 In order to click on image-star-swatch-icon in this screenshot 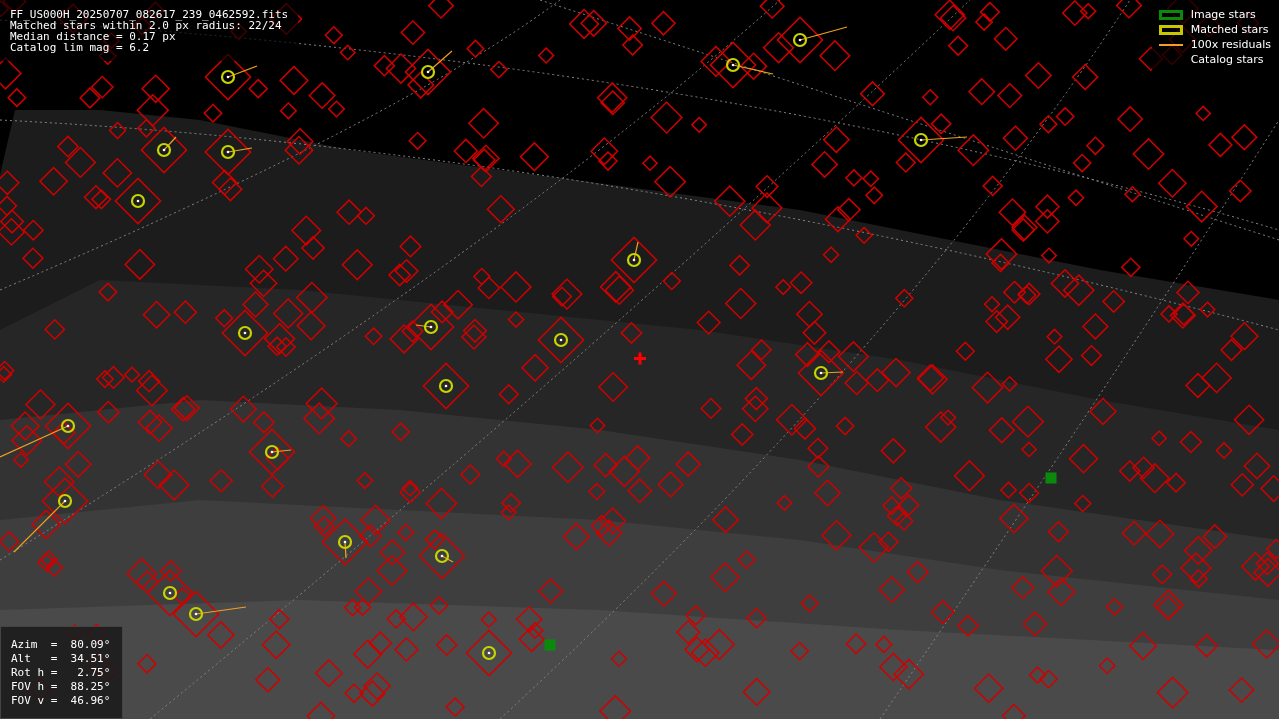, I will do `click(1170, 15)`.